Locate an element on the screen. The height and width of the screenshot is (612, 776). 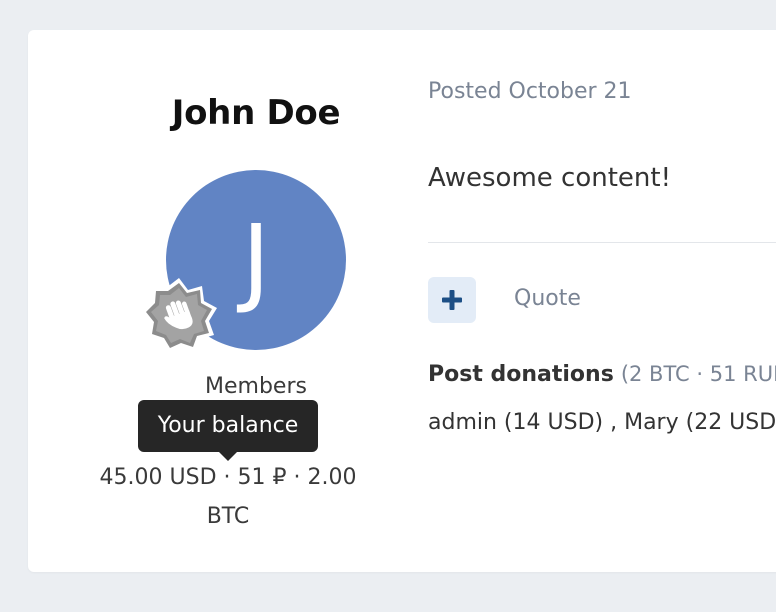
post-content: Awesome content! is located at coordinates (550, 178).